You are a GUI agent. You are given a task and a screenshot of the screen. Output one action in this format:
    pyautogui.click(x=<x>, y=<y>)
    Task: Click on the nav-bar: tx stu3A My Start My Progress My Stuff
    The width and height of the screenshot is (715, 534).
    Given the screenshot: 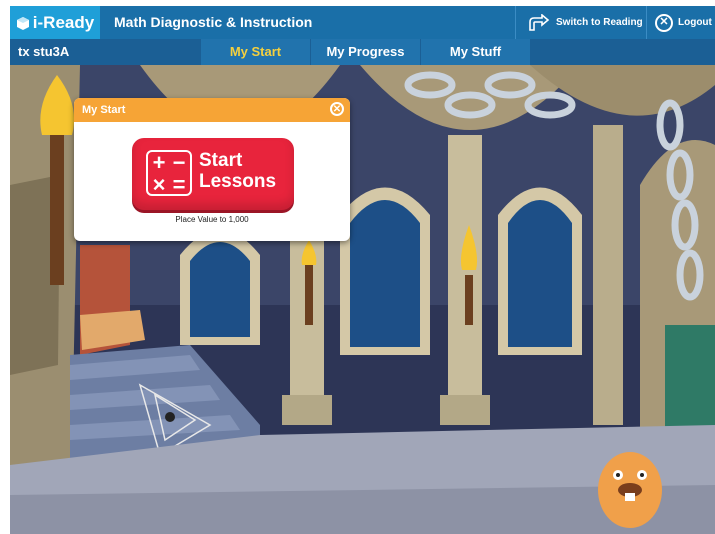 What is the action you would take?
    pyautogui.click(x=362, y=52)
    